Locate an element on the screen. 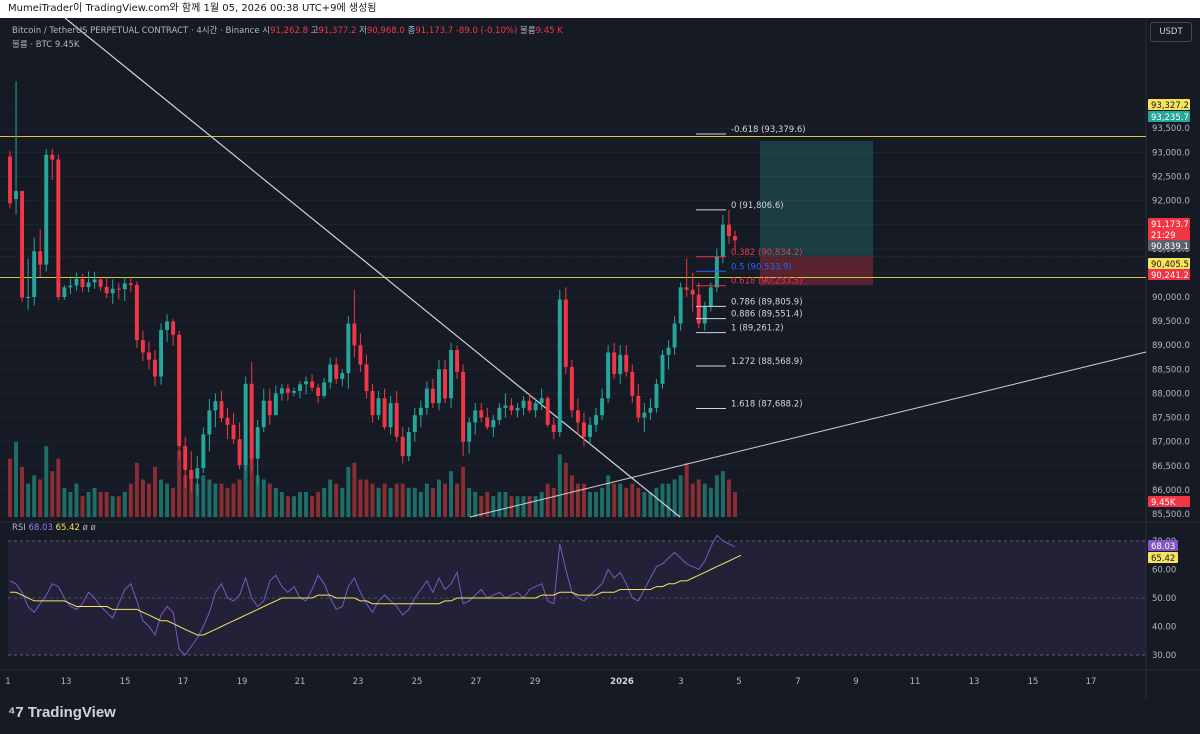 This screenshot has height=734, width=1200. time-tick-label: 21 is located at coordinates (300, 682).